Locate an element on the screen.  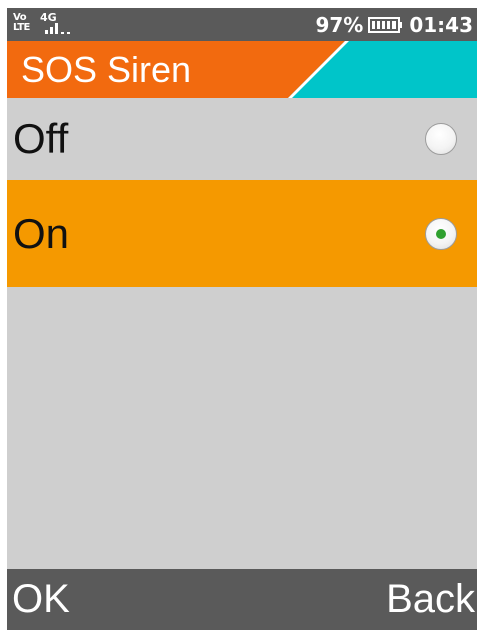
radio-button-off is located at coordinates (441, 139).